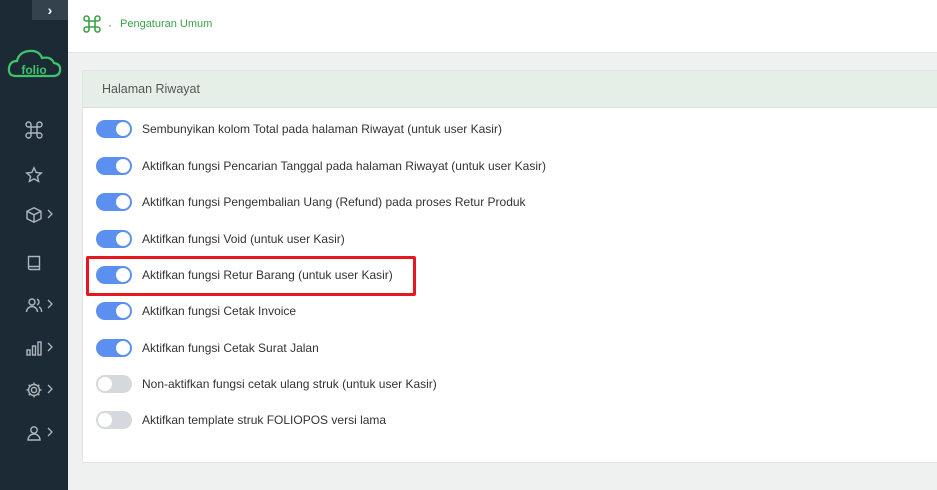 The height and width of the screenshot is (490, 937). I want to click on folio-logo: folio, so click(34, 63).